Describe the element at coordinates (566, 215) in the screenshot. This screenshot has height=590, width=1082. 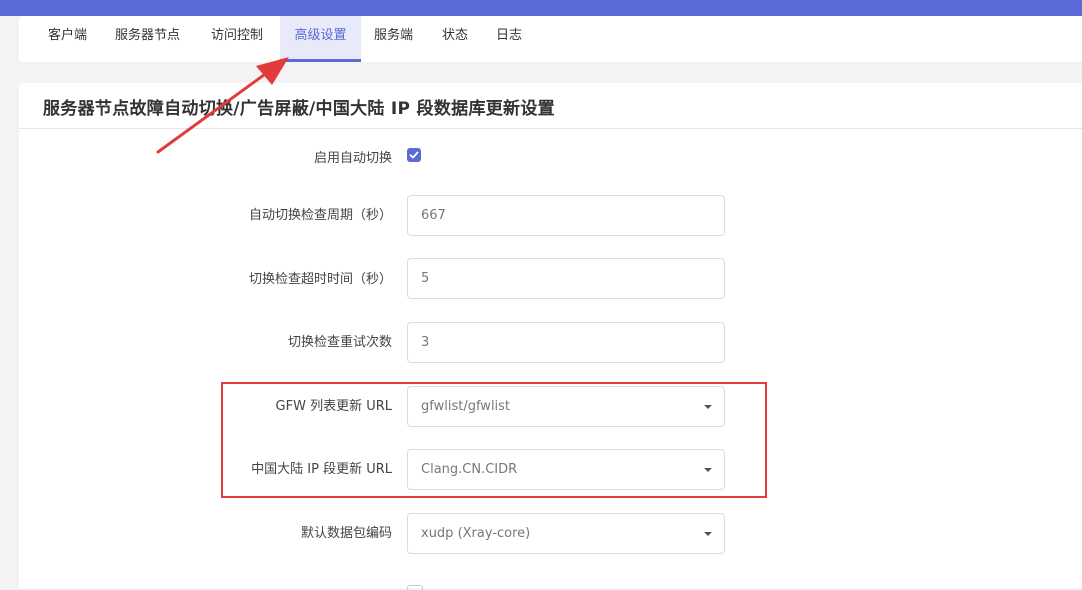
I see `check-period-input: 667` at that location.